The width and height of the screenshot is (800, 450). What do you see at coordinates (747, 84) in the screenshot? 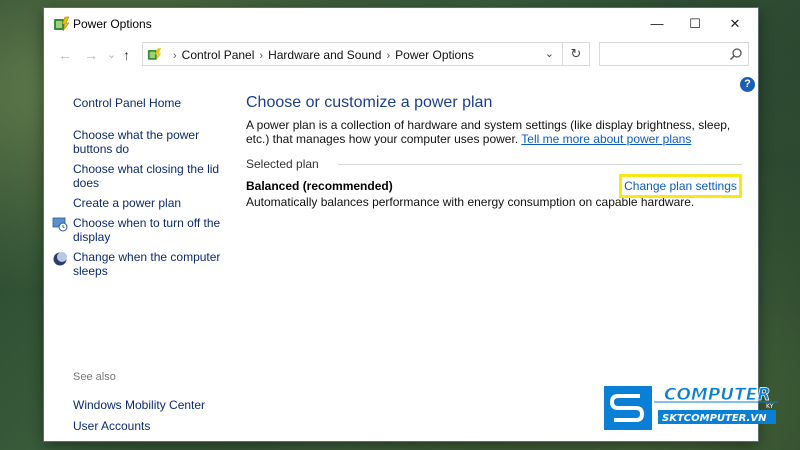
I see `help-icon: ?` at bounding box center [747, 84].